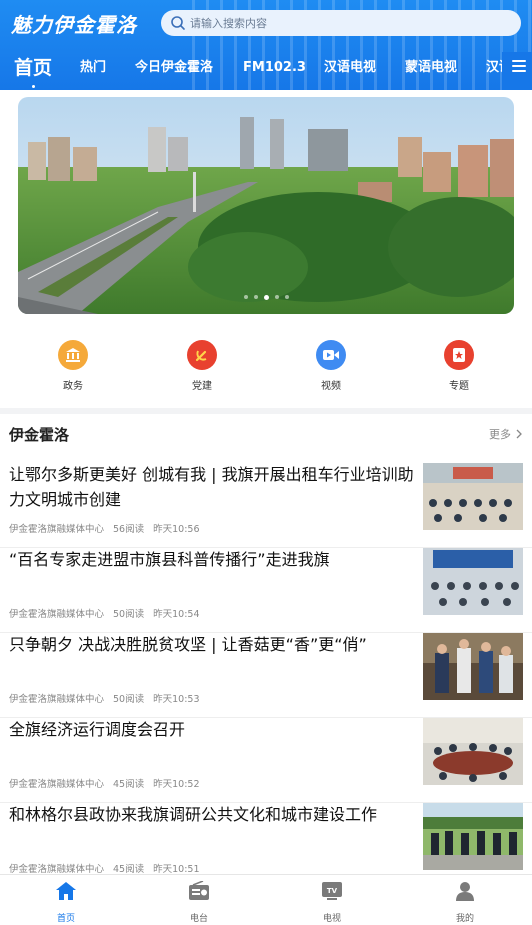 The image size is (532, 925). What do you see at coordinates (39, 435) in the screenshot?
I see `section-title: 伊金霍洛` at bounding box center [39, 435].